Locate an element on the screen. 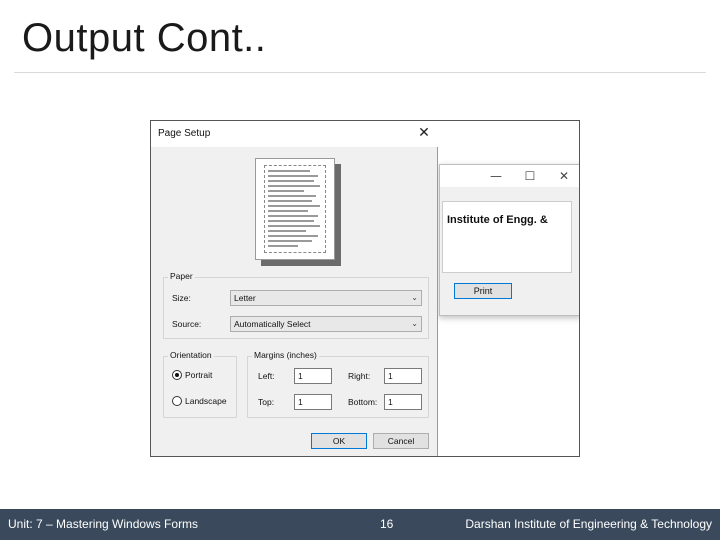 The image size is (720, 540). paper-group-label: Paper is located at coordinates (181, 276).